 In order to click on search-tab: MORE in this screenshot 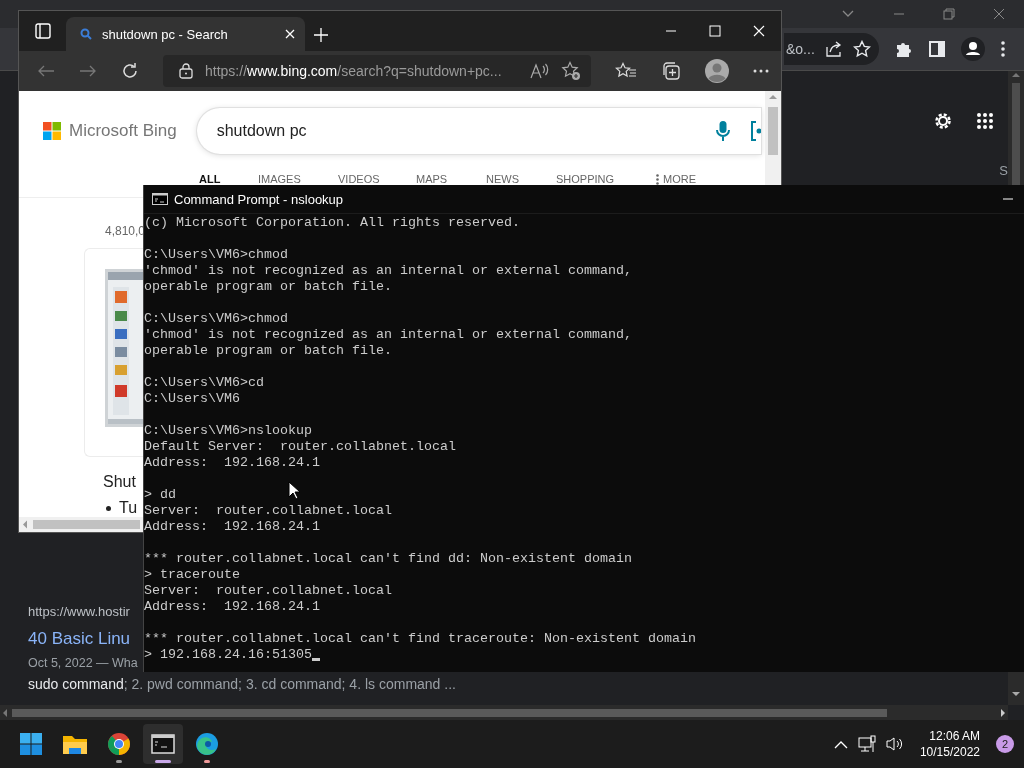, I will do `click(686, 179)`.